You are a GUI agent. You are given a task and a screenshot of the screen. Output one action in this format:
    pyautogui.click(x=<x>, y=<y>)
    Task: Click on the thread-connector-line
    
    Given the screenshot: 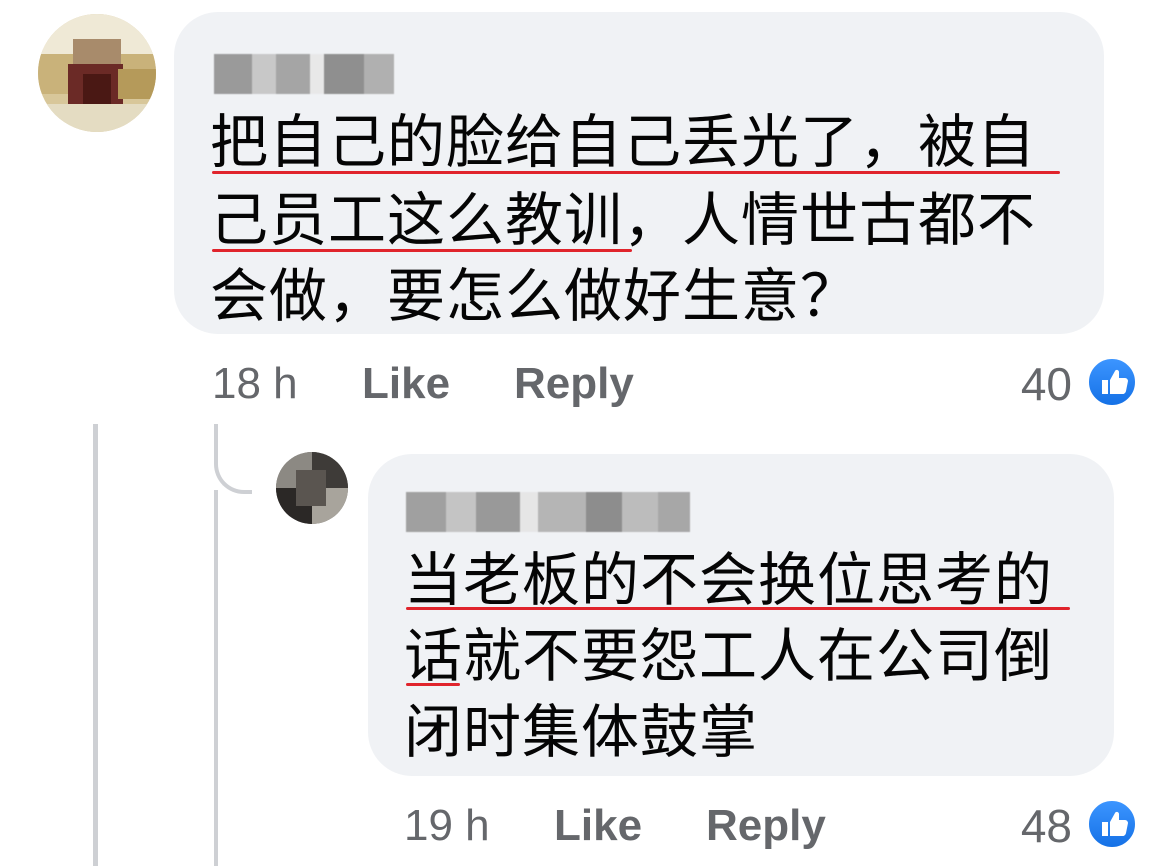 What is the action you would take?
    pyautogui.click(x=95, y=645)
    